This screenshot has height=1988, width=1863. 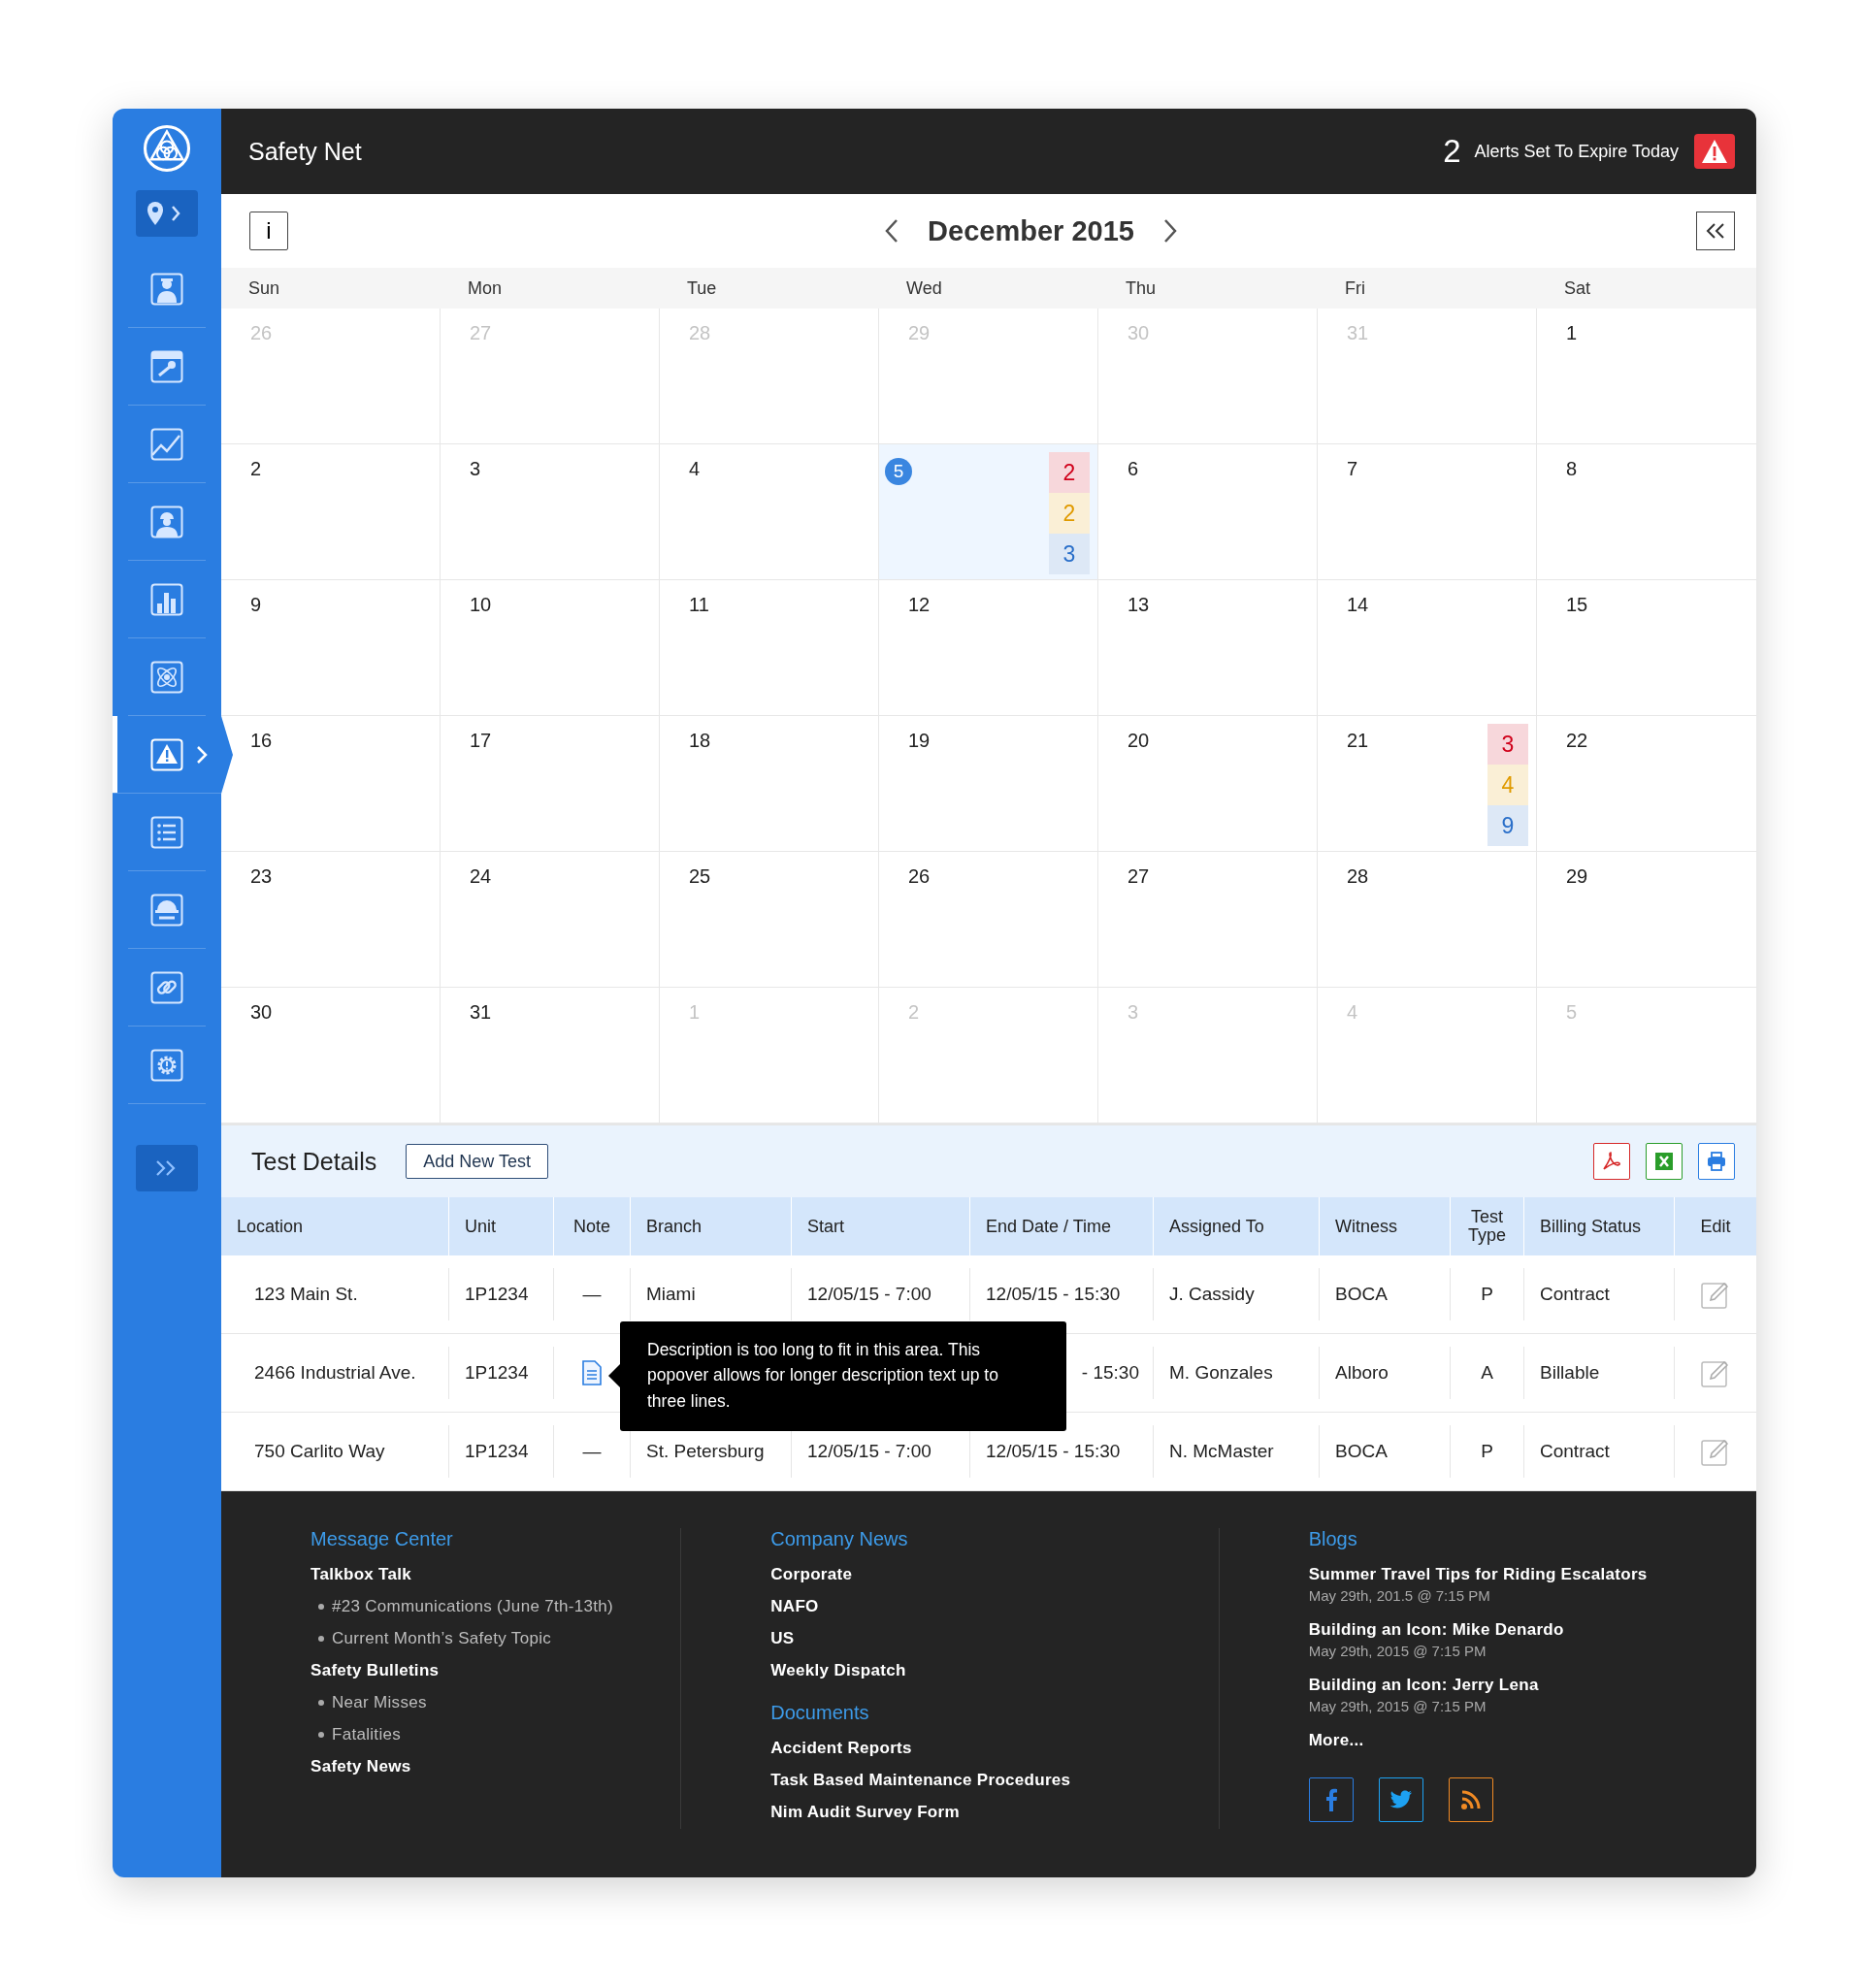 What do you see at coordinates (1427, 784) in the screenshot?
I see `day-cell: 21 3 4 9` at bounding box center [1427, 784].